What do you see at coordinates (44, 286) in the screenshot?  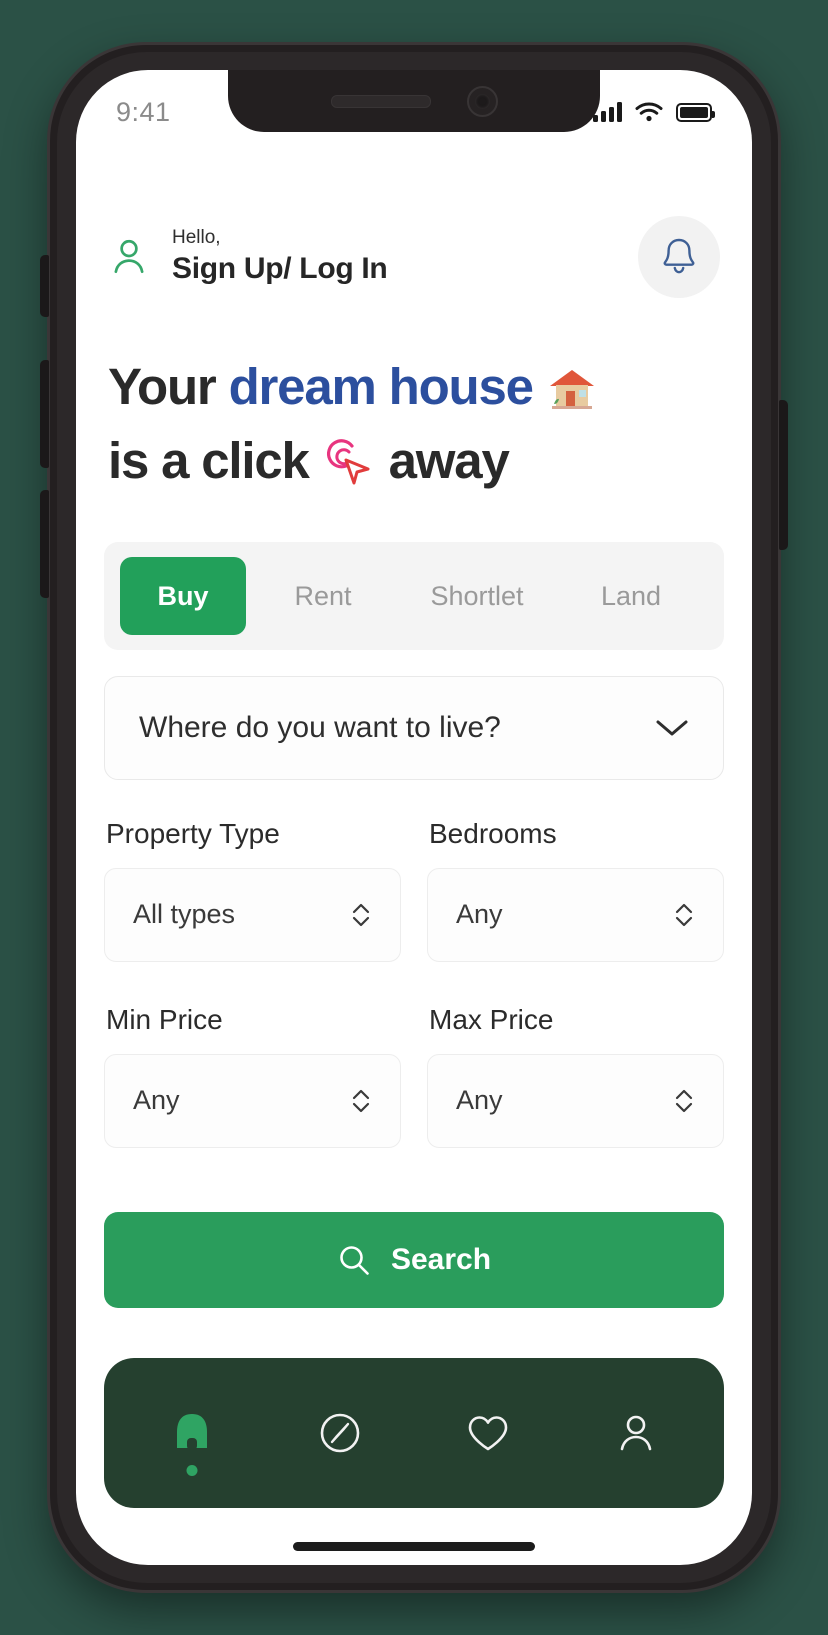 I see `phone-mute-switch` at bounding box center [44, 286].